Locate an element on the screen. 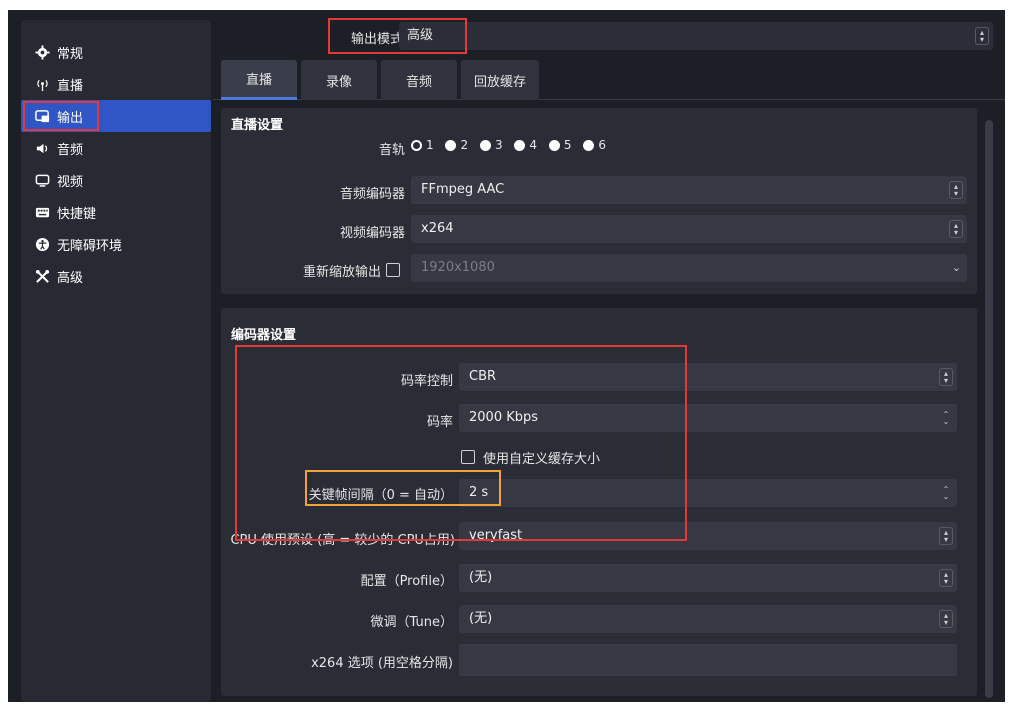 The width and height of the screenshot is (1013, 708). output-mode-value: 高级 is located at coordinates (420, 35).